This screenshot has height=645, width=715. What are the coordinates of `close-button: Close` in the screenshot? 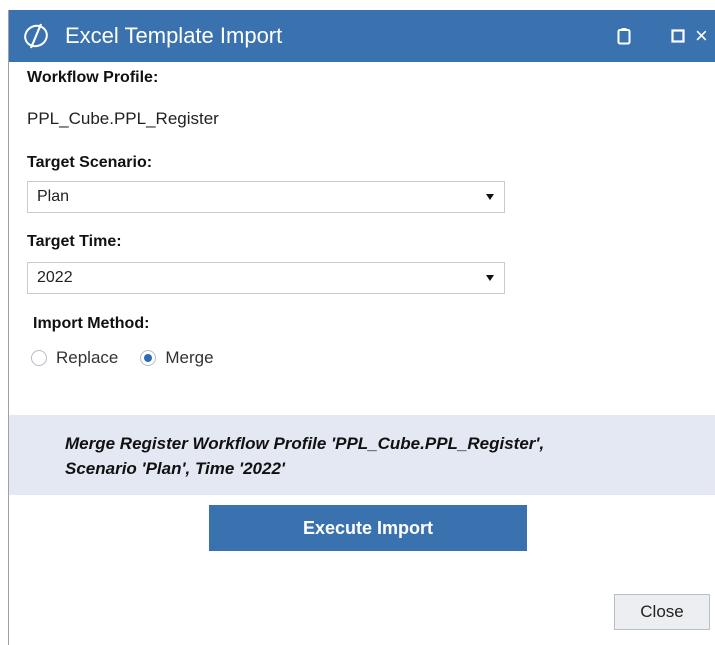 It's located at (662, 612).